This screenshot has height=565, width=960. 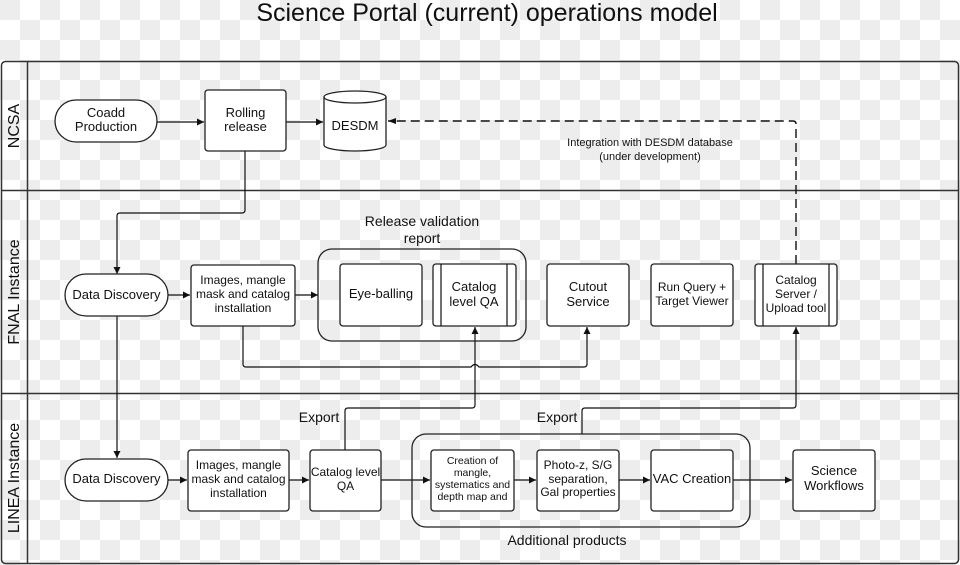 I want to click on node-desdm-database: DESDM, so click(x=355, y=121).